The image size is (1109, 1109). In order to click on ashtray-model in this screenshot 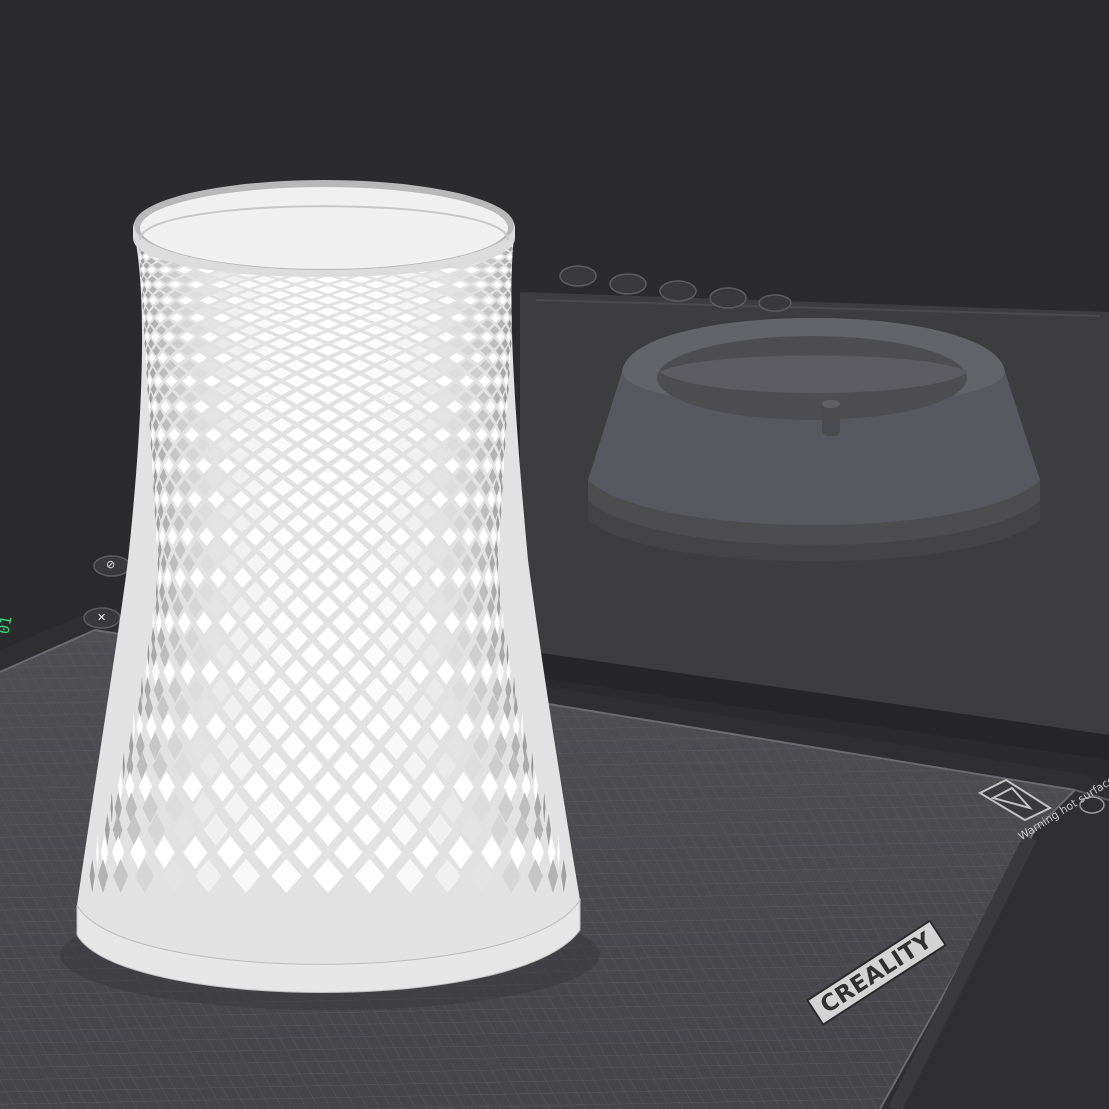, I will do `click(814, 440)`.